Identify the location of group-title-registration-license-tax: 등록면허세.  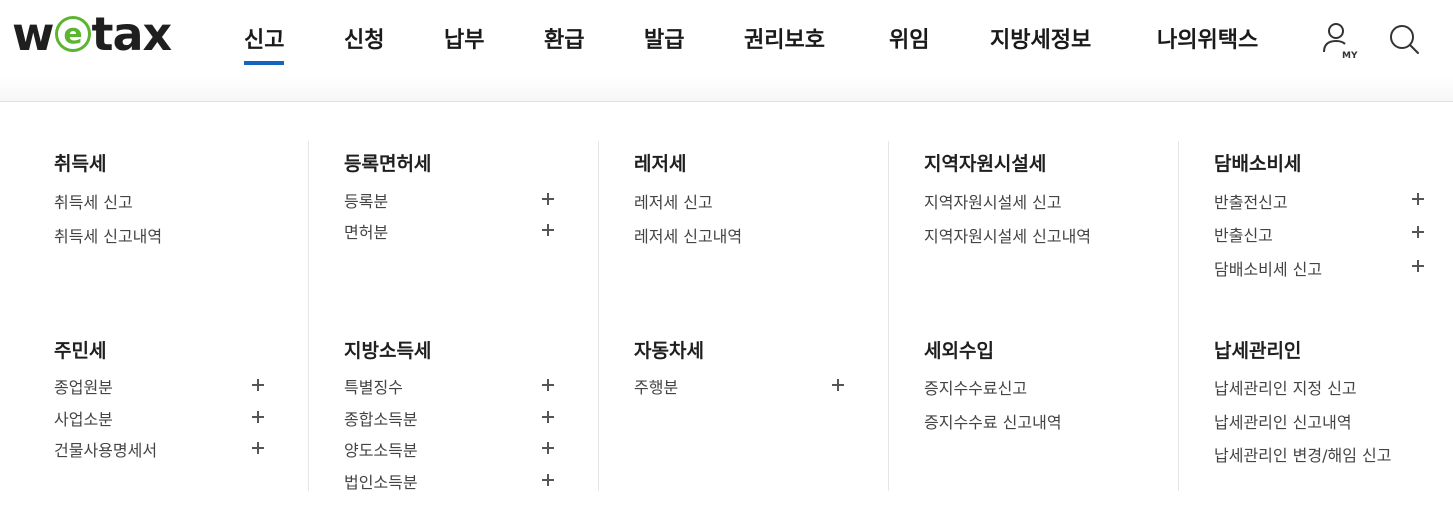
(388, 164).